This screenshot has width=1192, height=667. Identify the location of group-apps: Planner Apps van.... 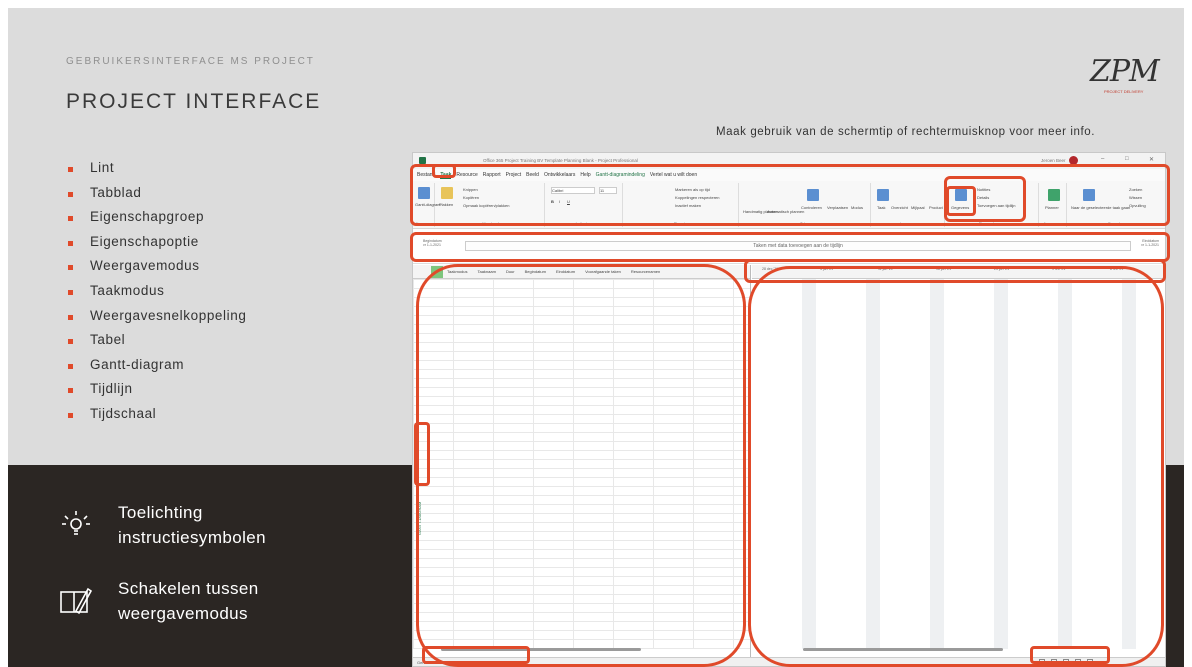
(1054, 205).